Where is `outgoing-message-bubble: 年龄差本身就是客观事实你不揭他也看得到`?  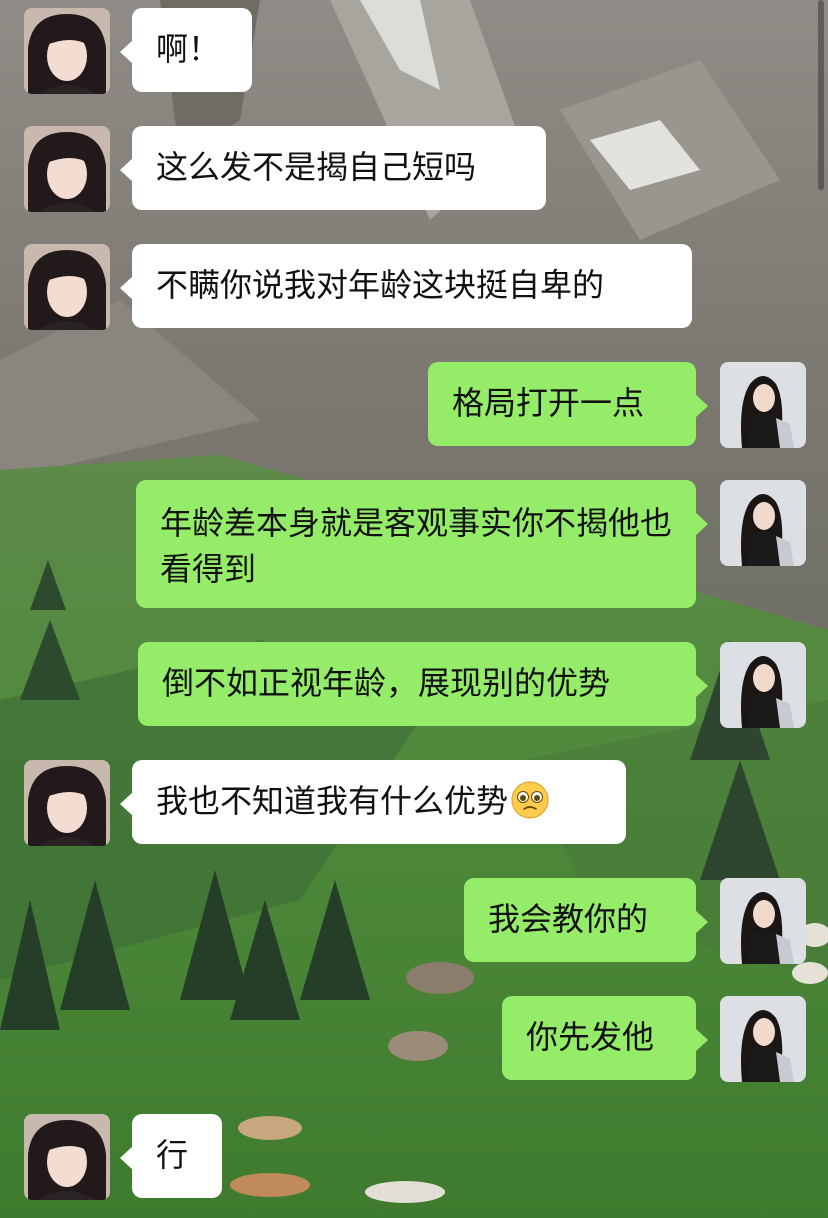 outgoing-message-bubble: 年龄差本身就是客观事实你不揭他也看得到 is located at coordinates (422, 544).